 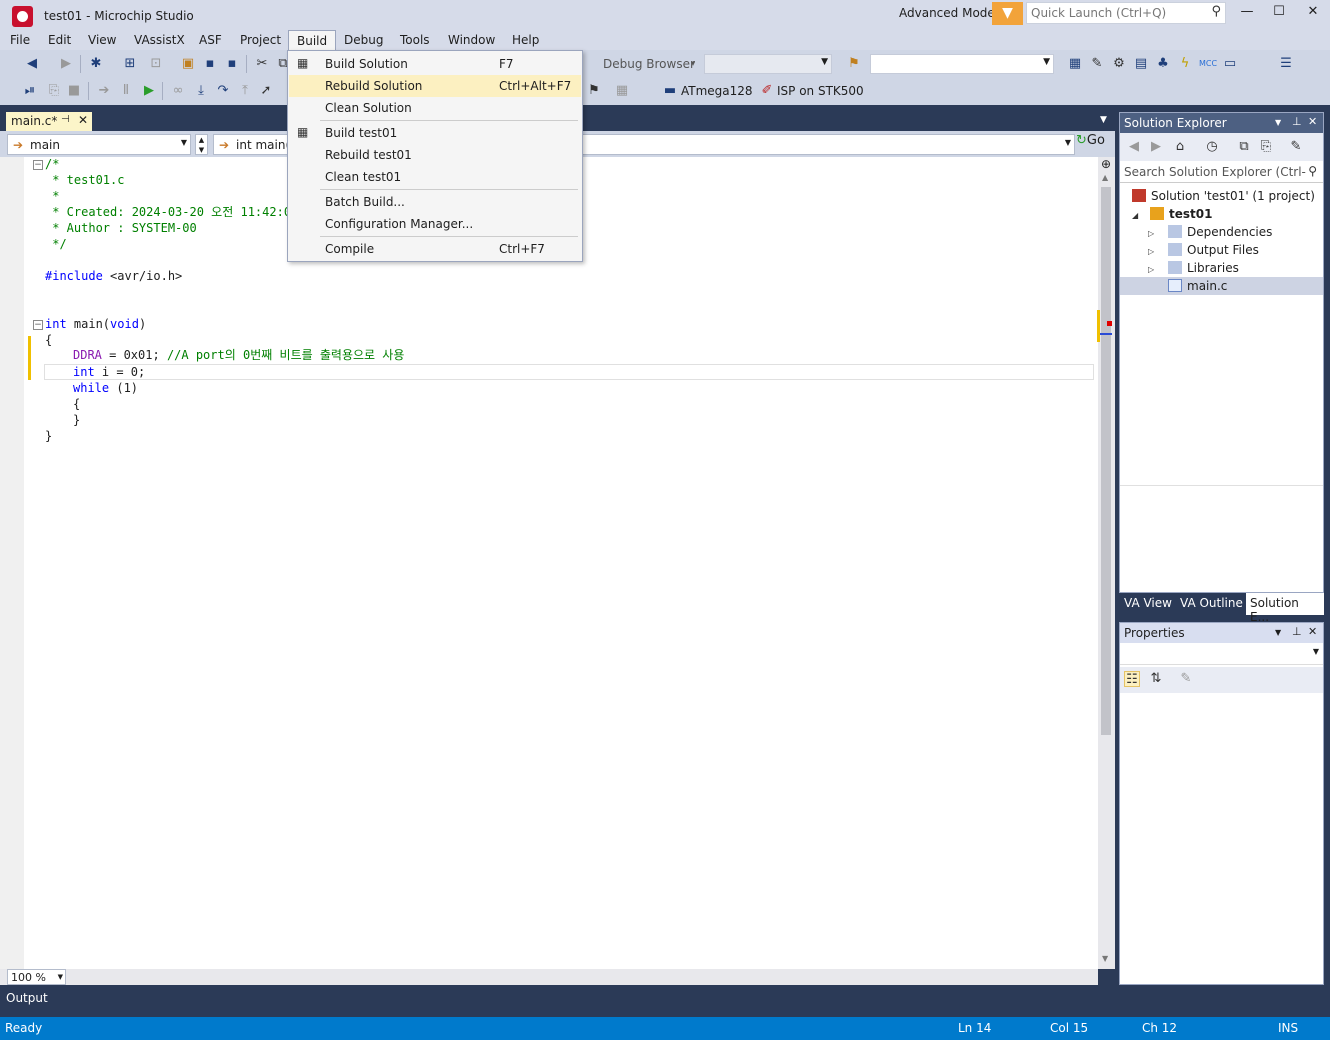 I want to click on device-icon: ▬, so click(x=670, y=91).